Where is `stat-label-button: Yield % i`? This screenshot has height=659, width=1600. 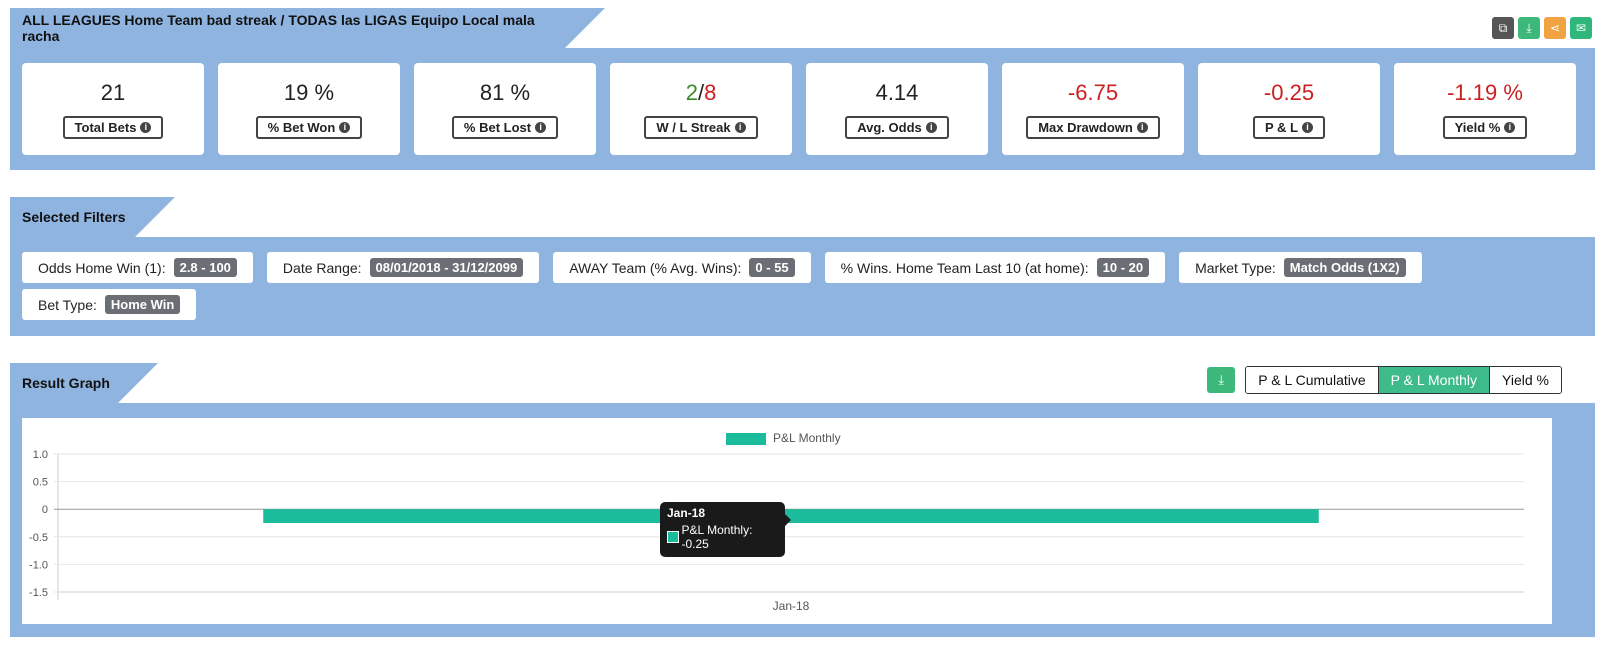 stat-label-button: Yield % i is located at coordinates (1485, 127).